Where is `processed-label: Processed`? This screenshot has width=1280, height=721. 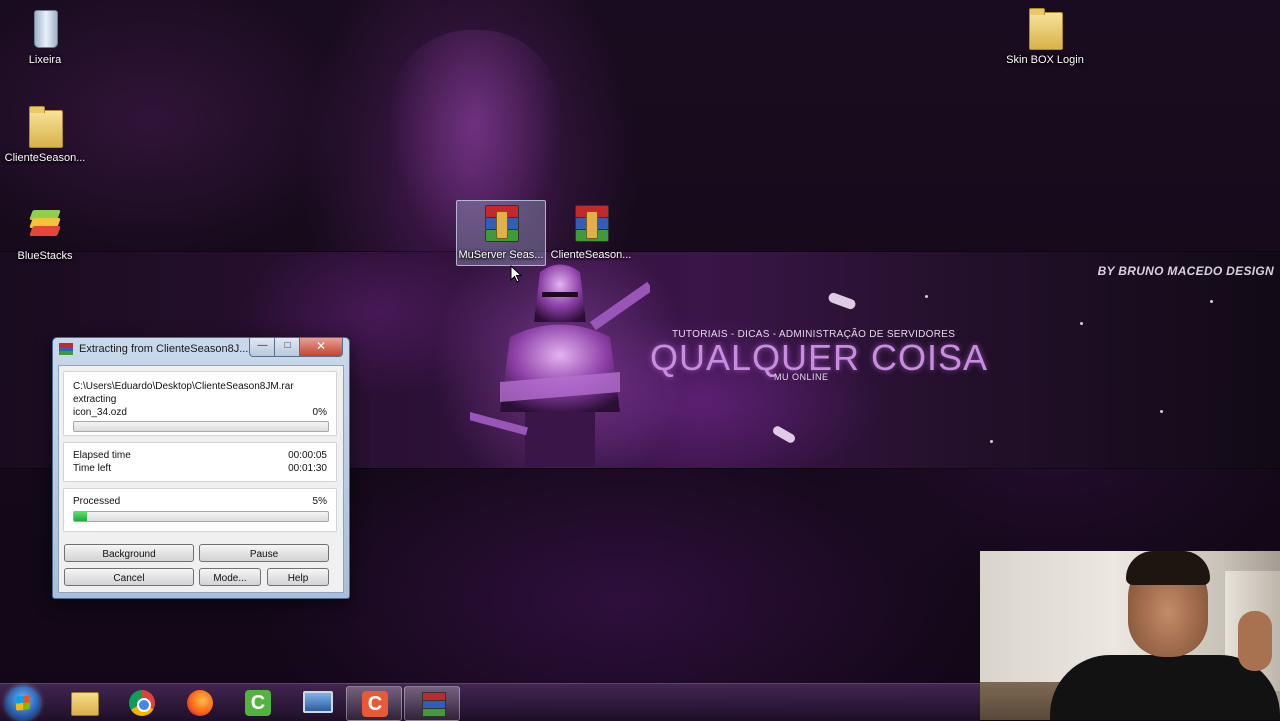
processed-label: Processed is located at coordinates (97, 501).